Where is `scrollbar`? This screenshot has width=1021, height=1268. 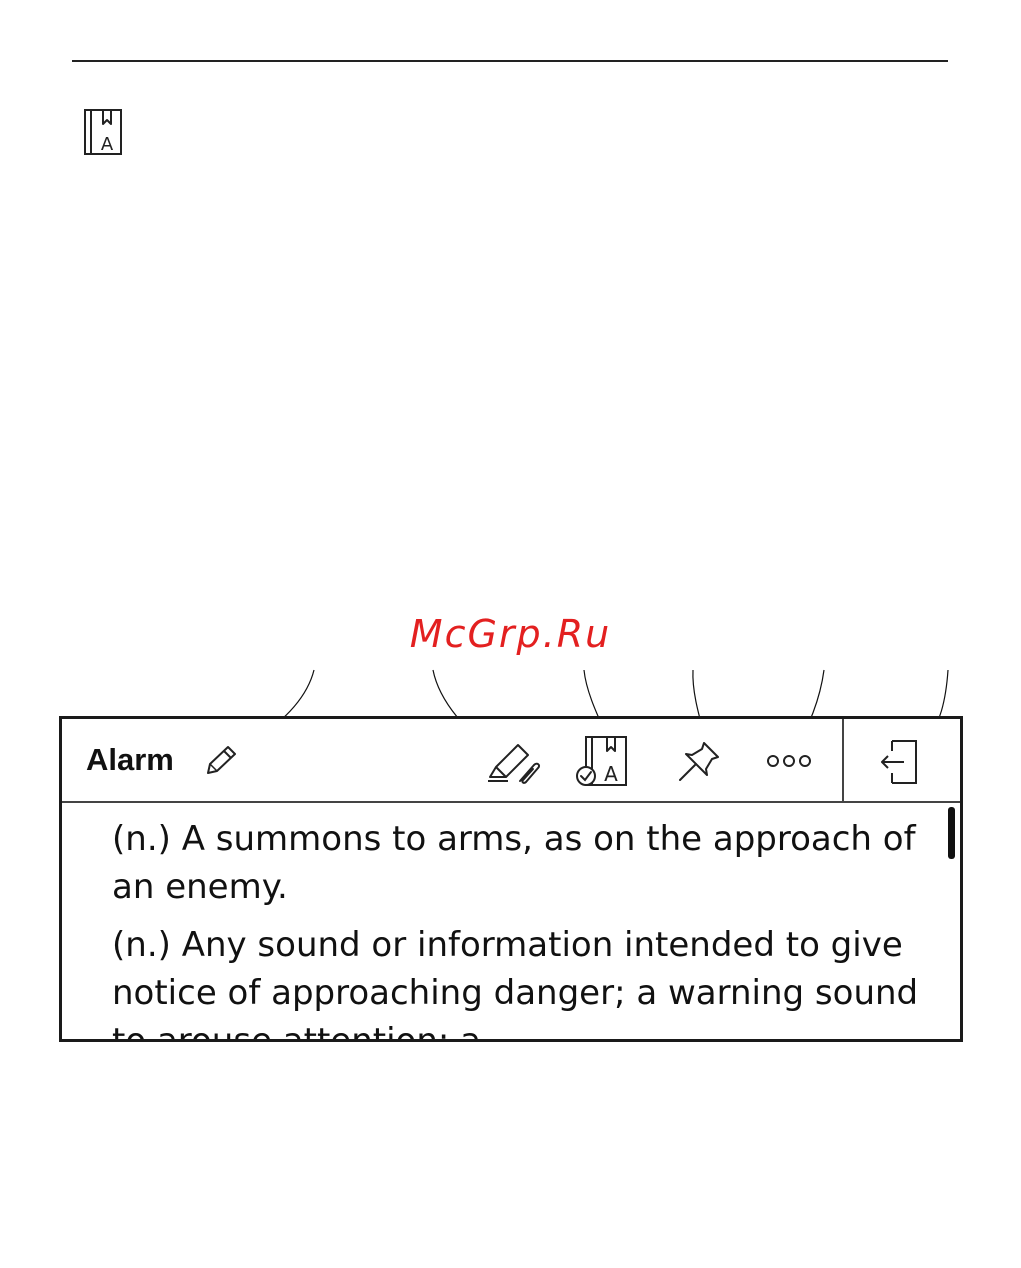
scrollbar is located at coordinates (951, 833).